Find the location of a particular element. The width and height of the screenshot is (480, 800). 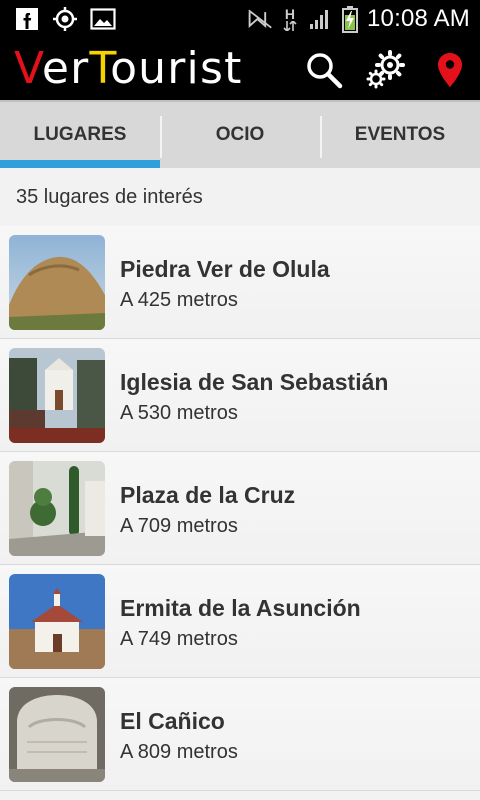

tab-lugares: LUGARES is located at coordinates (80, 135).